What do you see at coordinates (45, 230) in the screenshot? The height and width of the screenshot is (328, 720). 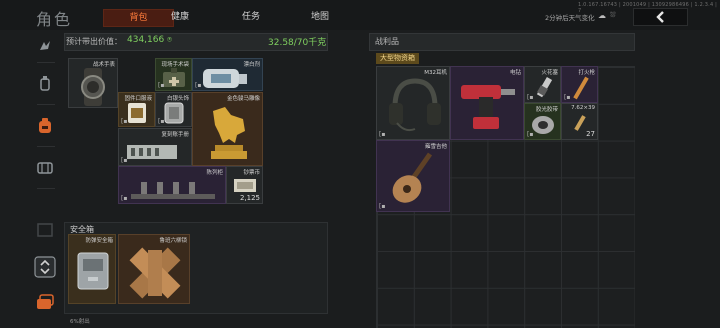 I see `safe-box-icon` at bounding box center [45, 230].